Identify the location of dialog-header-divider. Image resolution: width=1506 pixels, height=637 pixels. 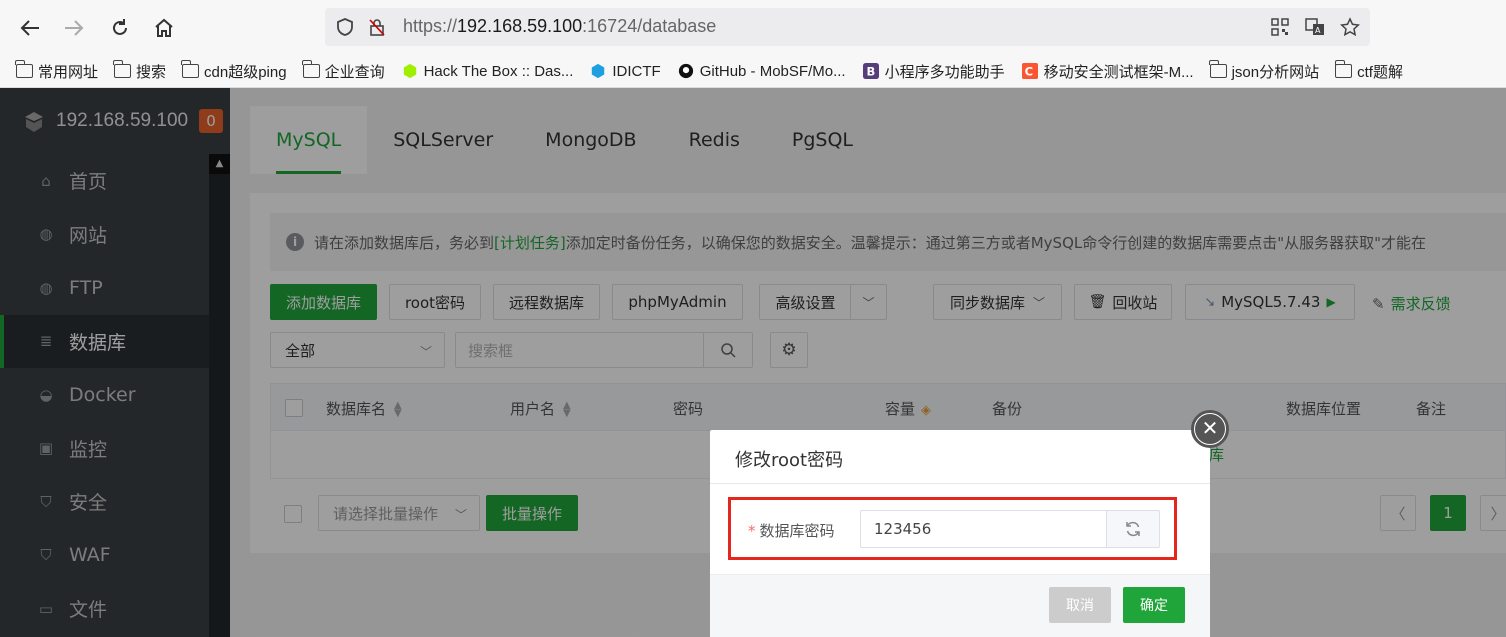
(960, 483).